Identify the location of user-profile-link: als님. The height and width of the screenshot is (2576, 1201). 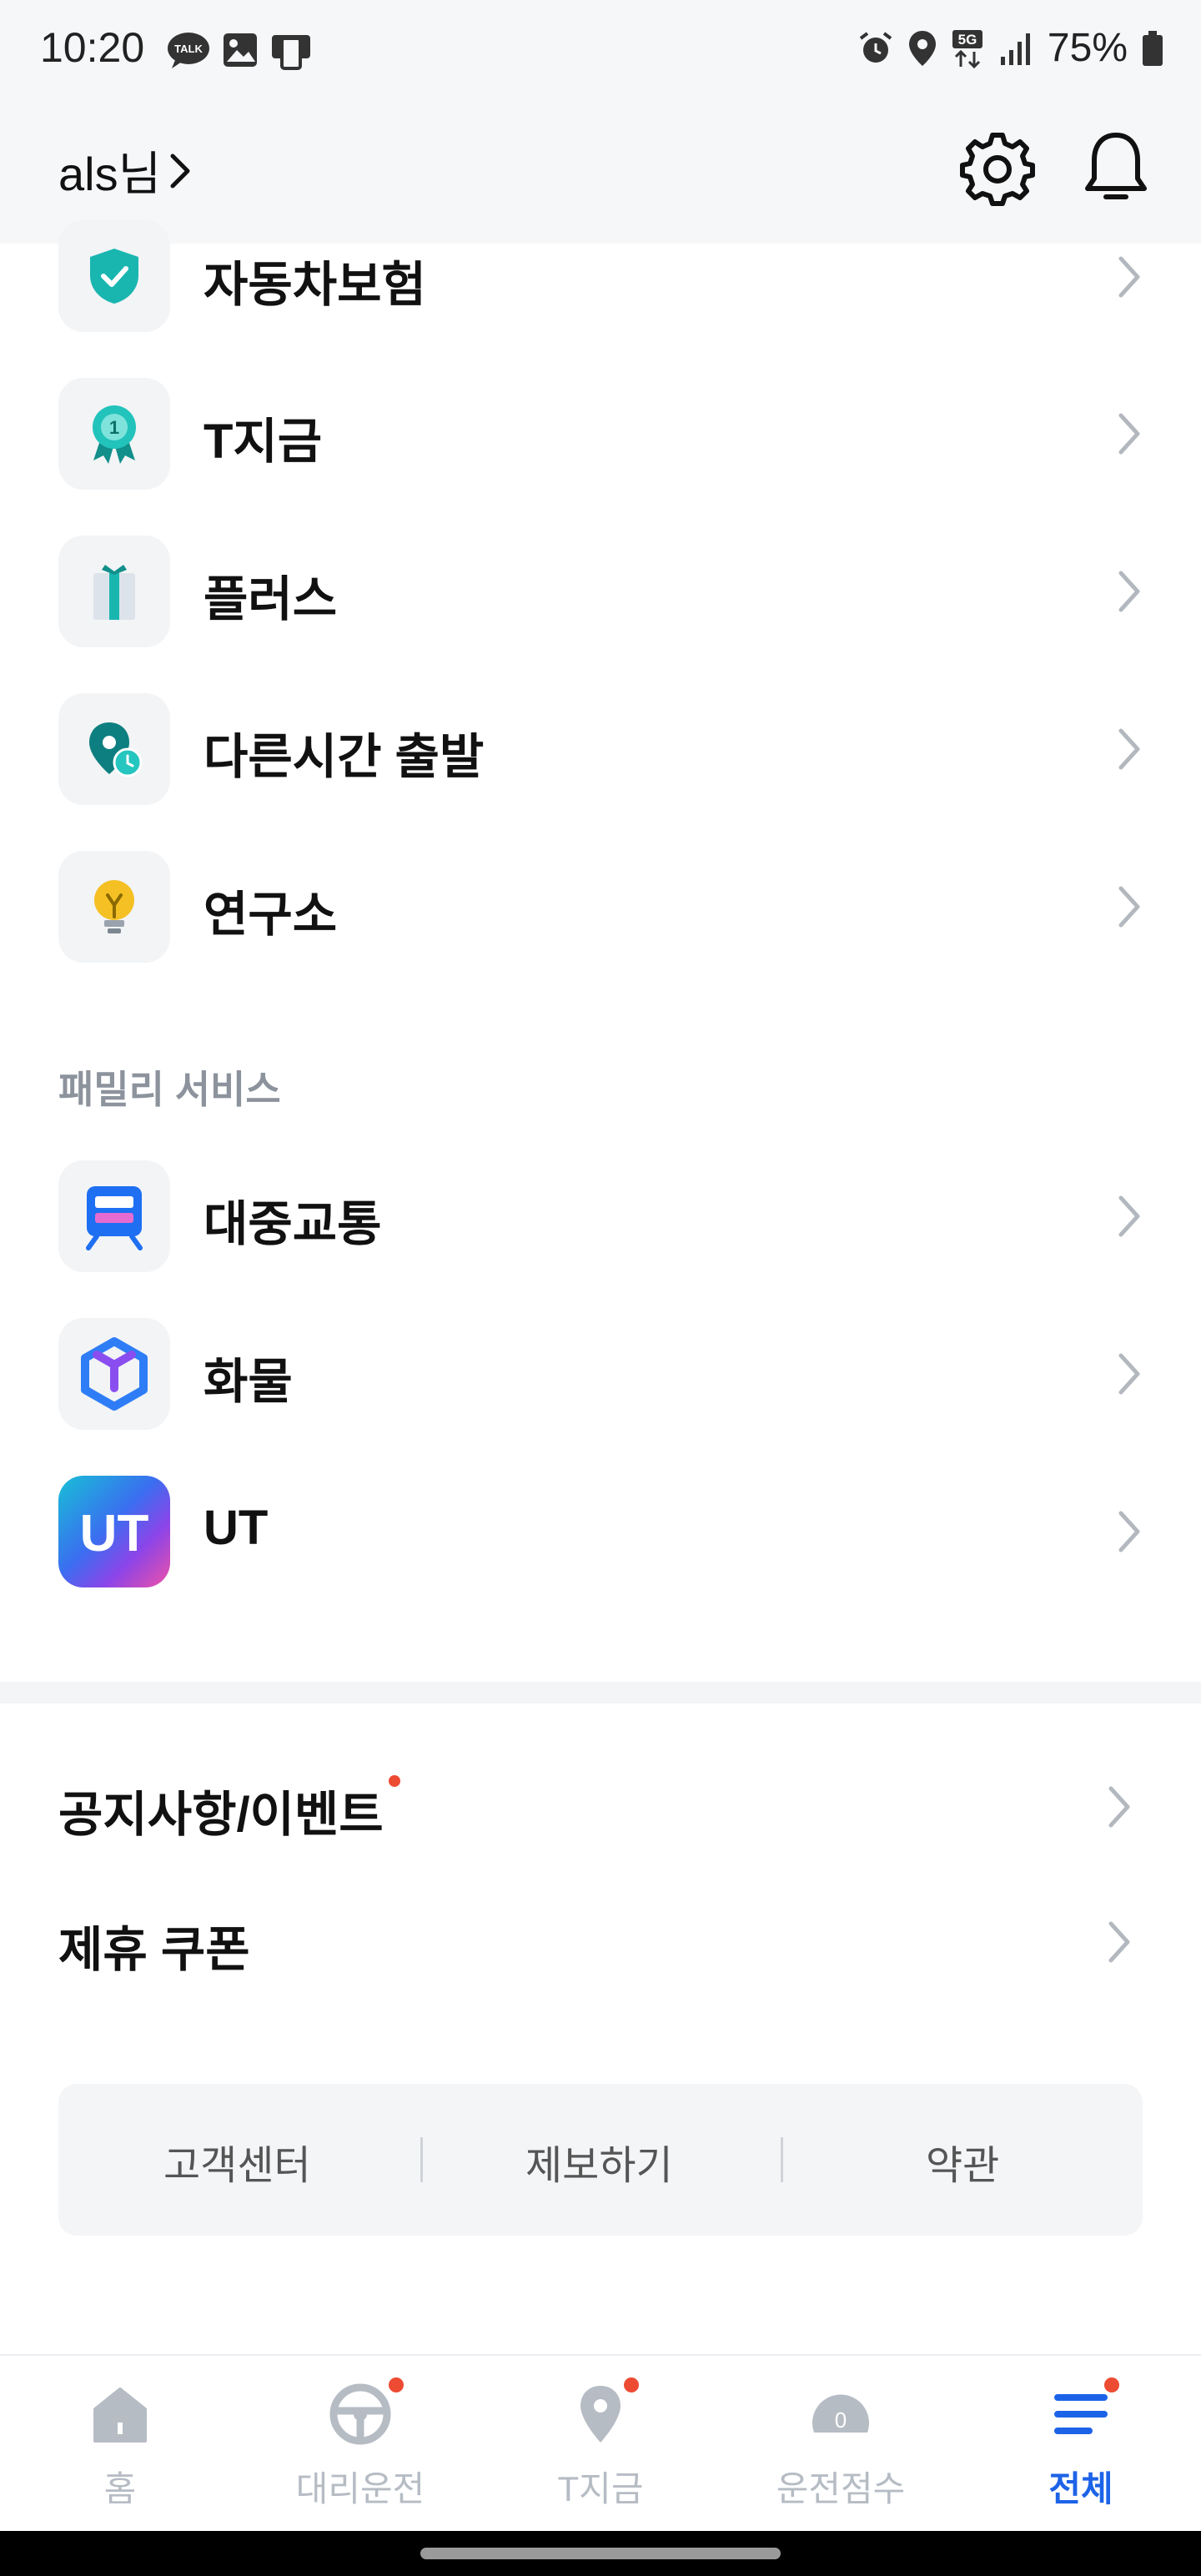
(126, 170).